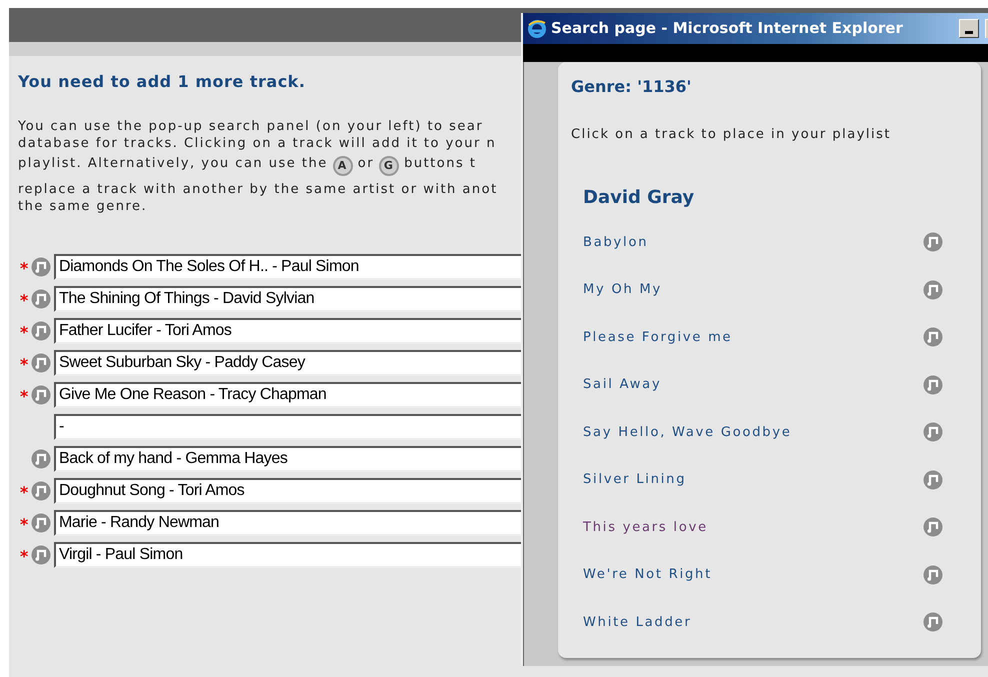  What do you see at coordinates (631, 87) in the screenshot?
I see `genre-title: Genre: '1136'` at bounding box center [631, 87].